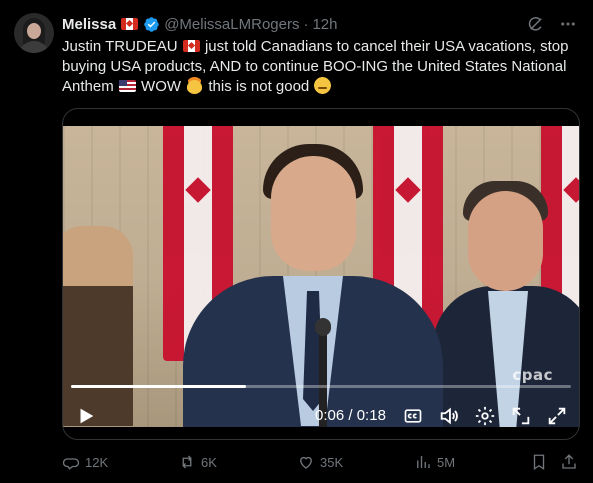 The height and width of the screenshot is (483, 593). I want to click on repost-icon, so click(187, 462).